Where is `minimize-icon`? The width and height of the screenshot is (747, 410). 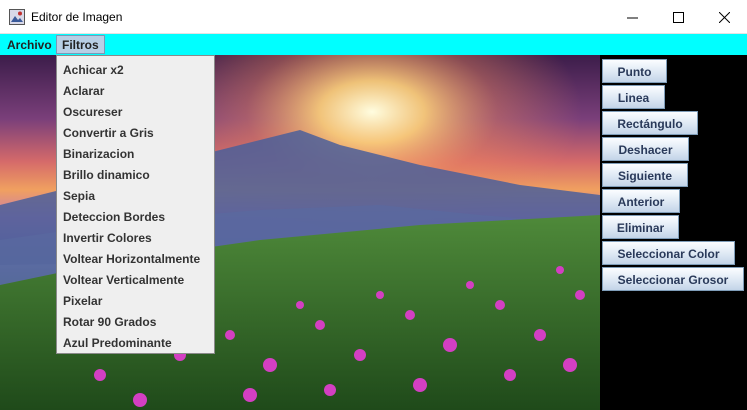 minimize-icon is located at coordinates (632, 18).